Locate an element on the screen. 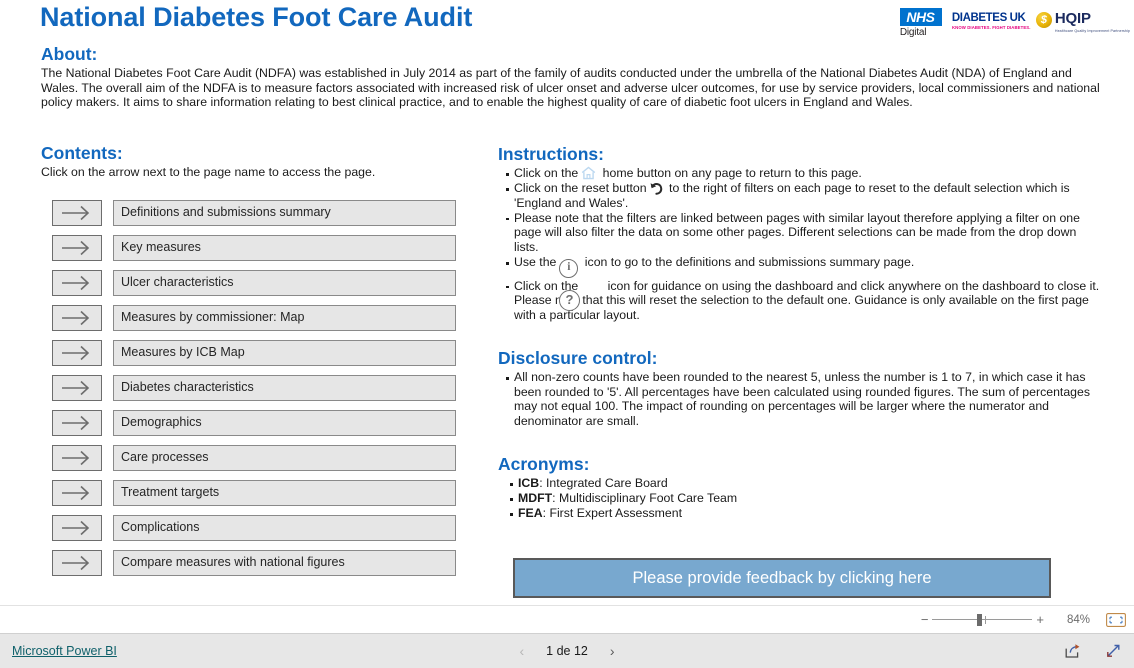  fullscreen-icon is located at coordinates (1113, 651).